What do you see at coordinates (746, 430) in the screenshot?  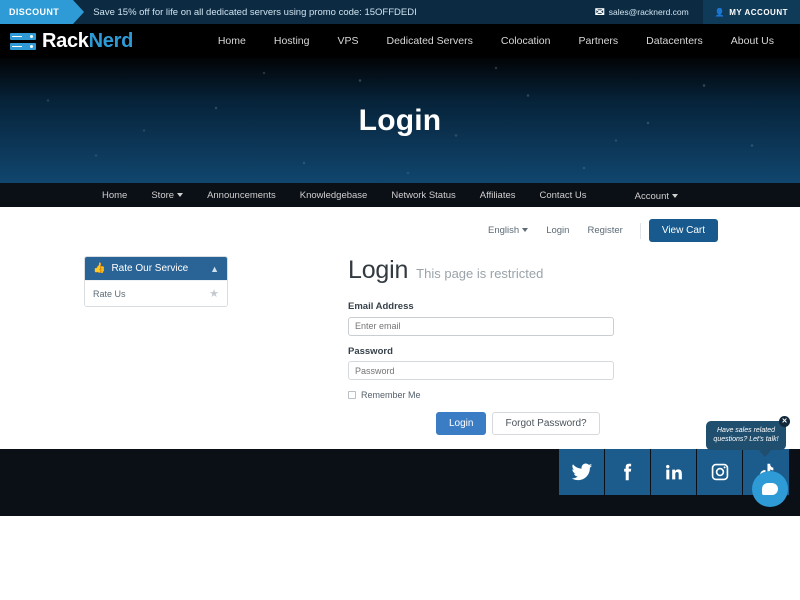 I see `chat-tooltip-line1: Have sales related` at bounding box center [746, 430].